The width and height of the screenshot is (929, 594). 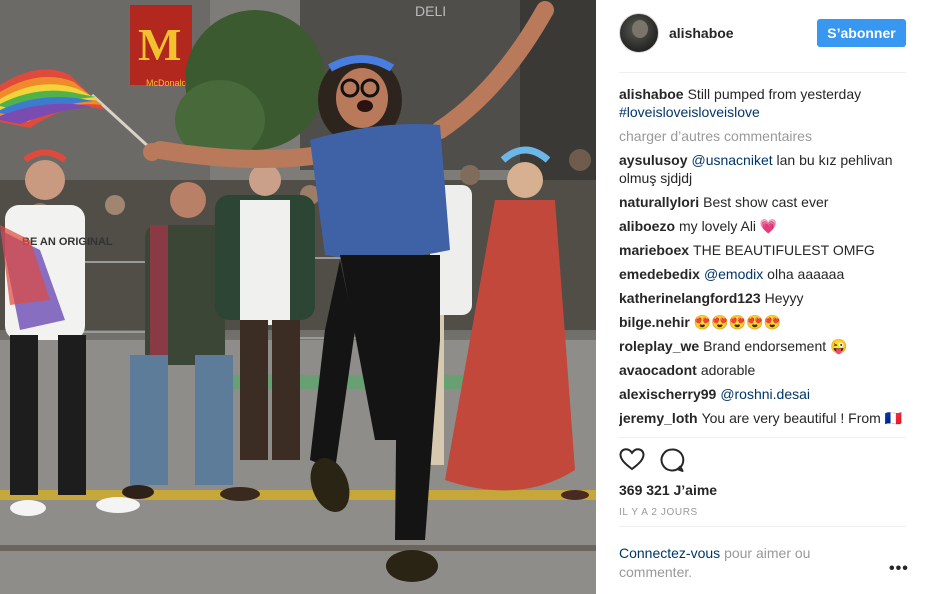 I want to click on comment-username: katherinelangford123, so click(x=690, y=298).